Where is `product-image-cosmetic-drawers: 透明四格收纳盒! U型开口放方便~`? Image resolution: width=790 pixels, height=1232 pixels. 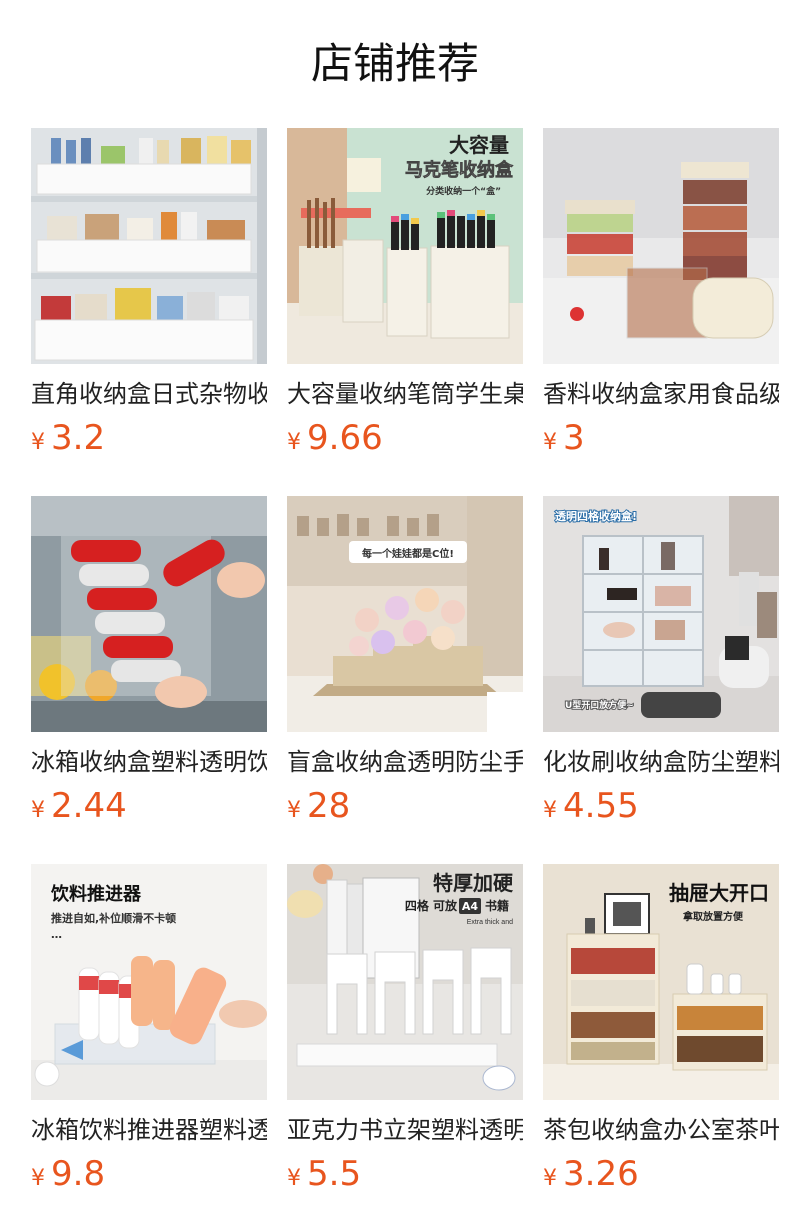
product-image-cosmetic-drawers: 透明四格收纳盒! U型开口放方便~ is located at coordinates (661, 614).